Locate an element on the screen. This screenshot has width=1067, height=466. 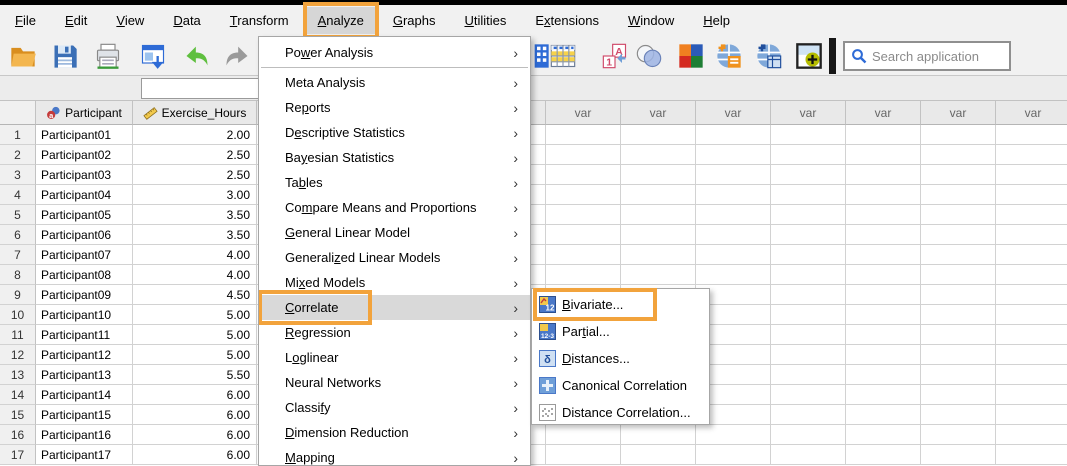
menubar-item-edit: Edit is located at coordinates (76, 20).